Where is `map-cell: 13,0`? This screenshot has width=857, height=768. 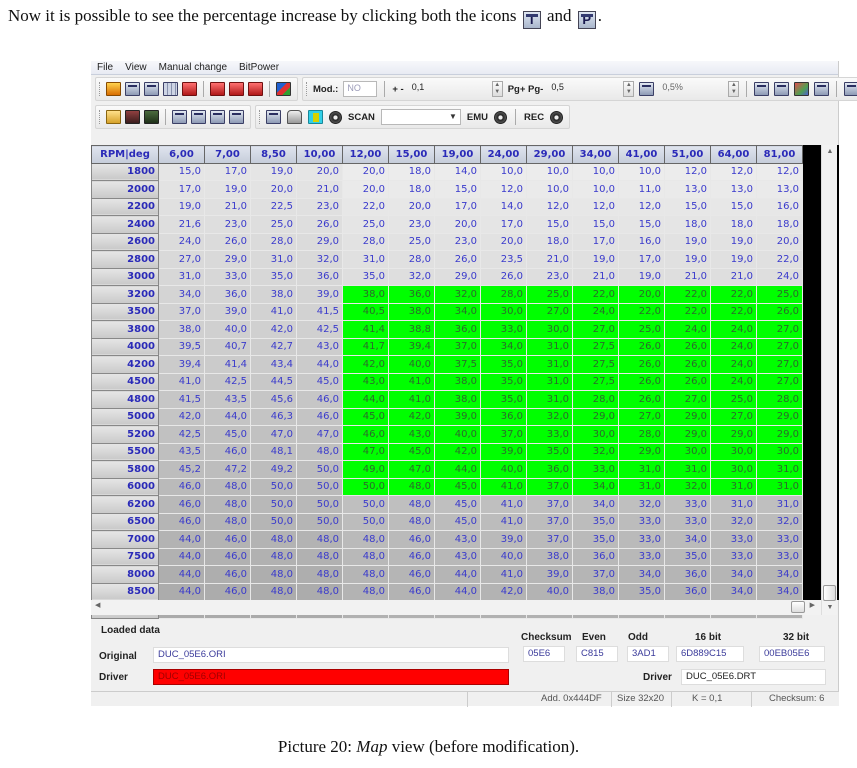
map-cell: 13,0 is located at coordinates (687, 189).